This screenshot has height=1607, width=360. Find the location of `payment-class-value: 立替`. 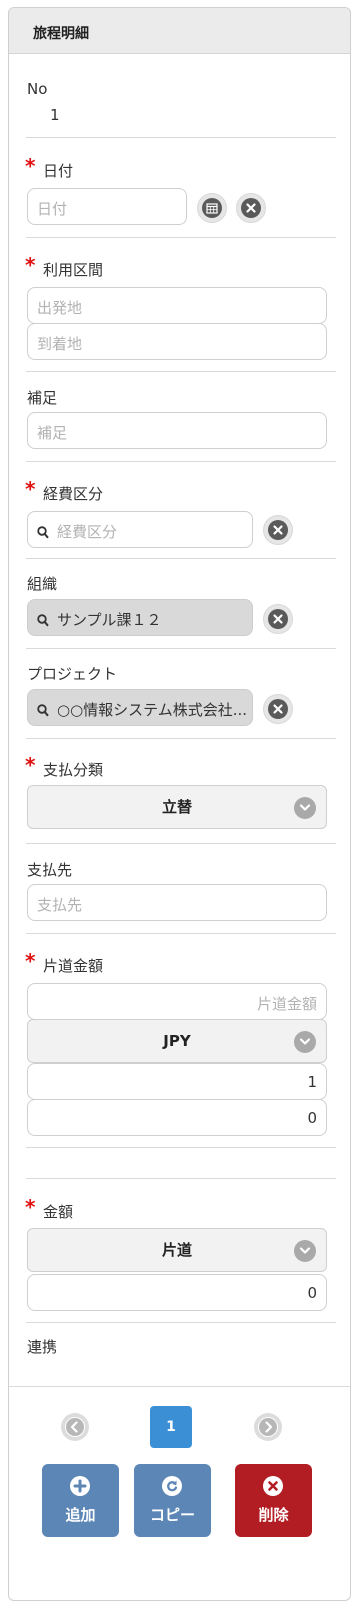

payment-class-value: 立替 is located at coordinates (176, 807).